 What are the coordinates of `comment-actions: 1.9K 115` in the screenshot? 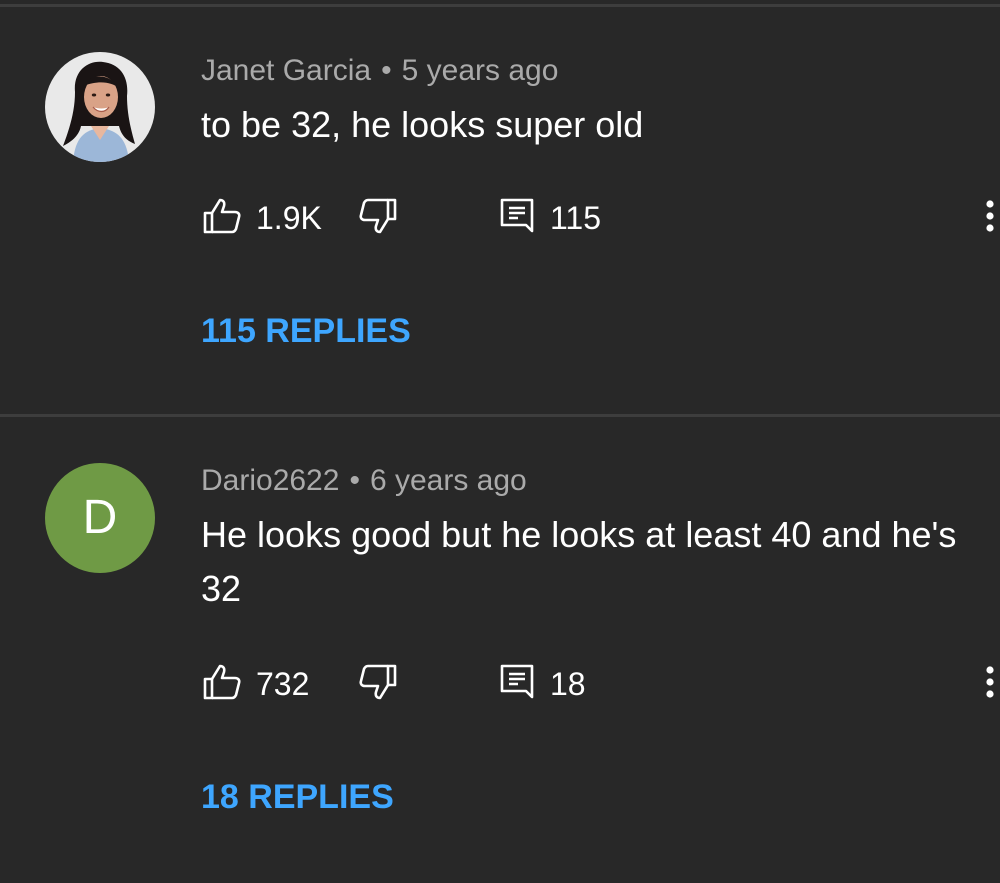 It's located at (500, 218).